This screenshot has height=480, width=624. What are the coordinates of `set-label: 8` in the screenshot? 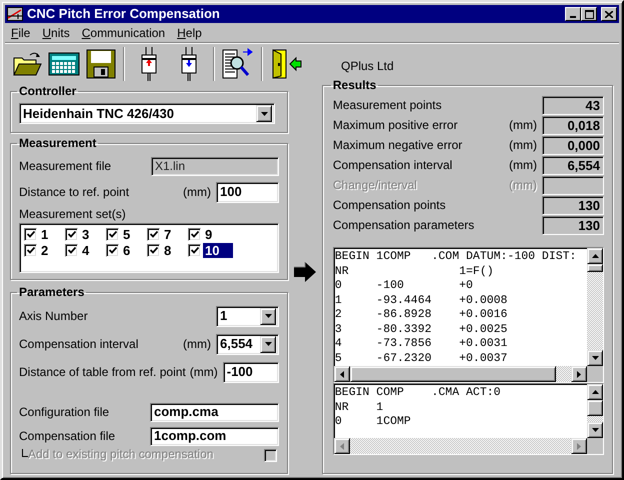 It's located at (168, 250).